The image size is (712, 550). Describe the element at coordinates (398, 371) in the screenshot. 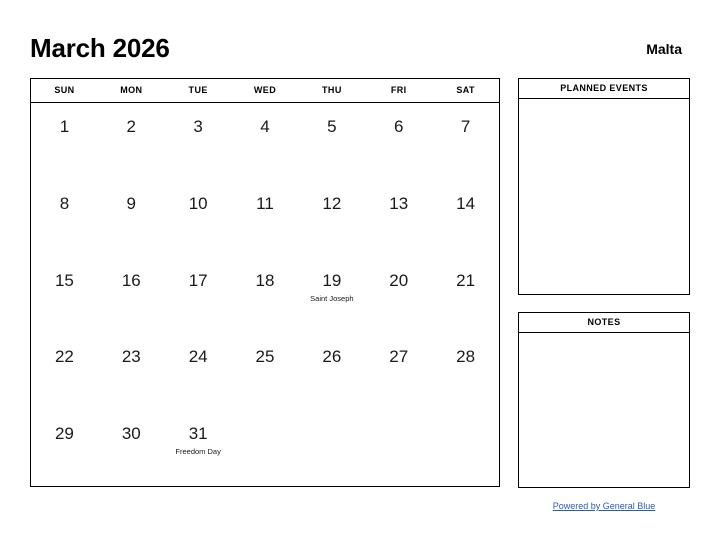

I see `calendar-day-cell: 27` at that location.